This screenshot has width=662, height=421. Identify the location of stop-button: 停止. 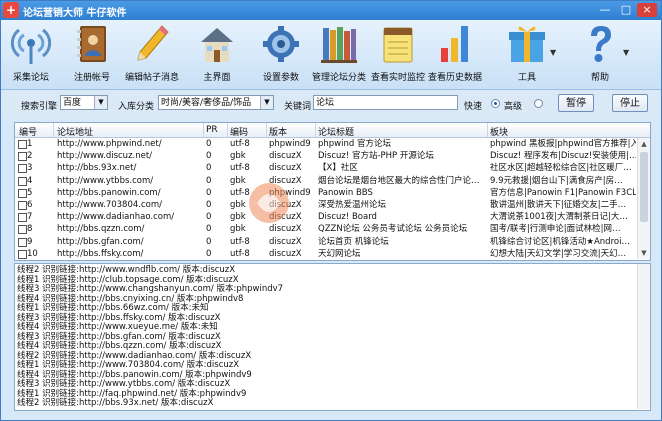
(630, 103).